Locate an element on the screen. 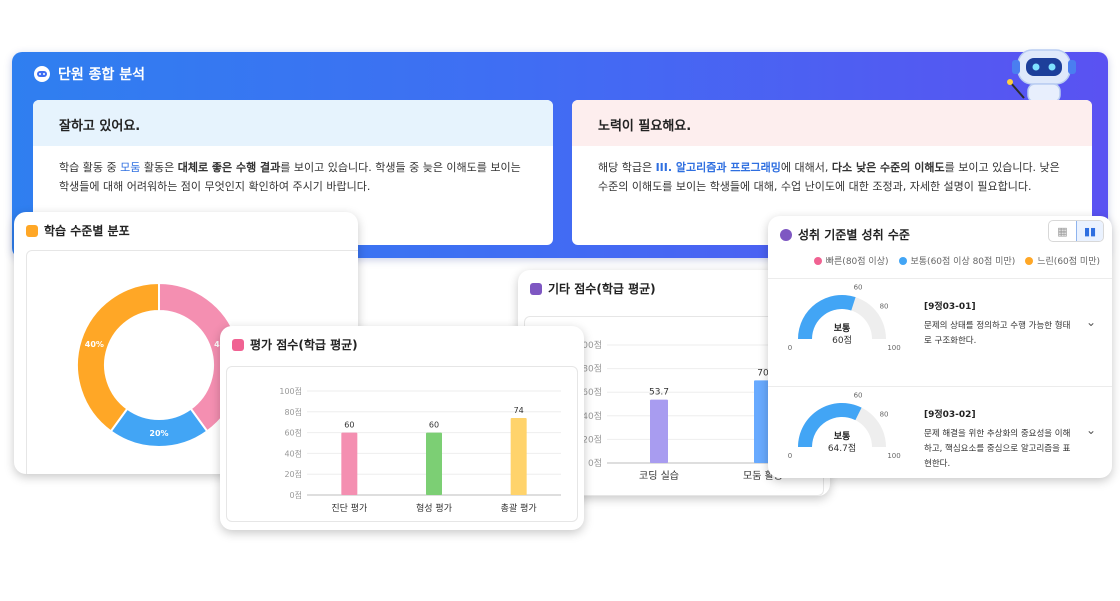  x-tick-label: 코딩 실습 is located at coordinates (659, 476).